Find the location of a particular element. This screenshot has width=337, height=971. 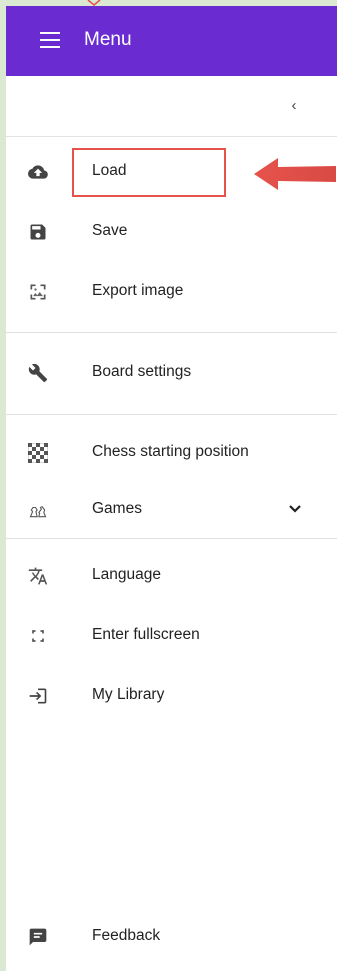

chevron-left-icon: ‹ is located at coordinates (294, 106).